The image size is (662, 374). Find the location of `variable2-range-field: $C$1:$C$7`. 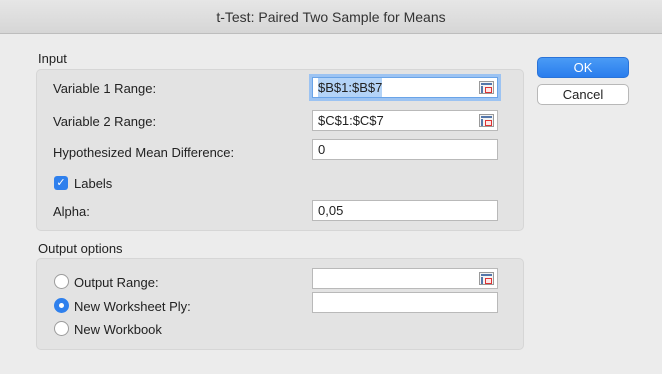

variable2-range-field: $C$1:$C$7 is located at coordinates (405, 120).